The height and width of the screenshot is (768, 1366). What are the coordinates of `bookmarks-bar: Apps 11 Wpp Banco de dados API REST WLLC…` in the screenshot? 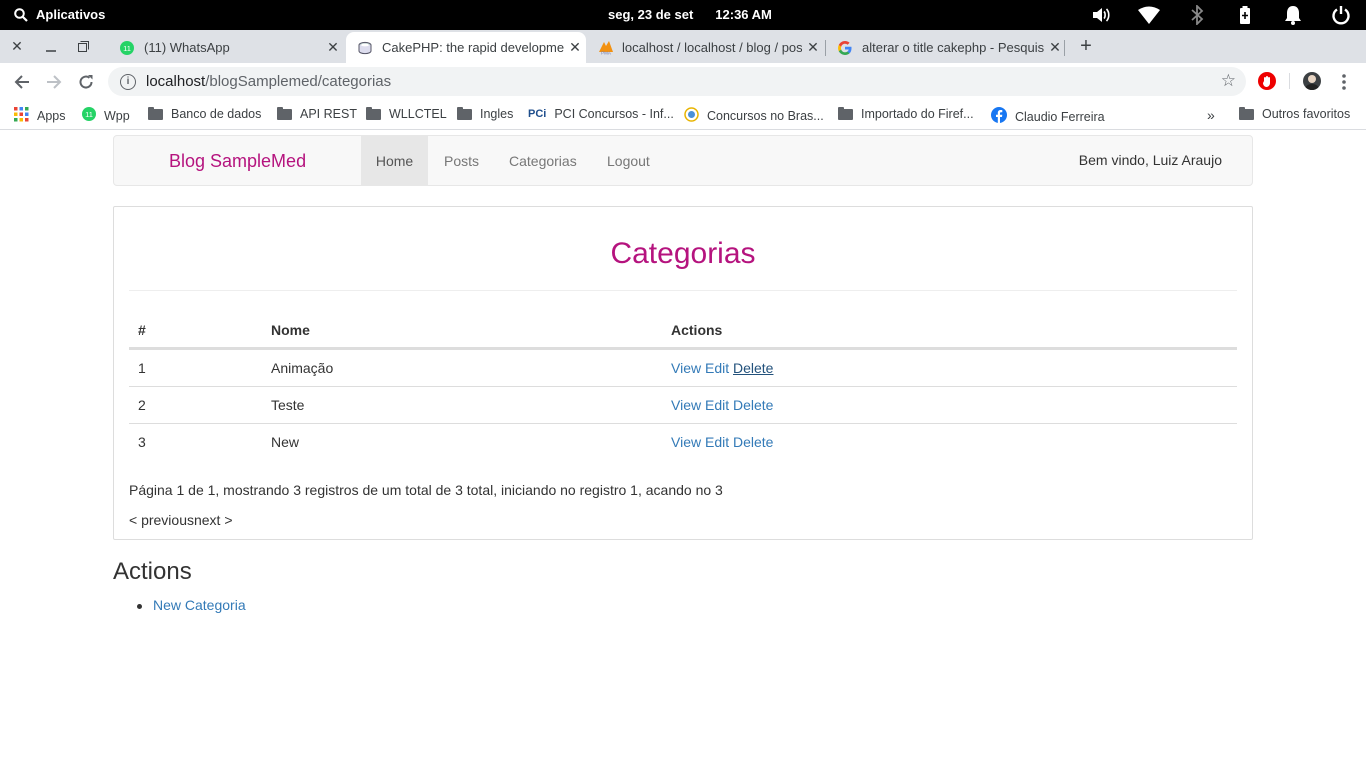 It's located at (683, 115).